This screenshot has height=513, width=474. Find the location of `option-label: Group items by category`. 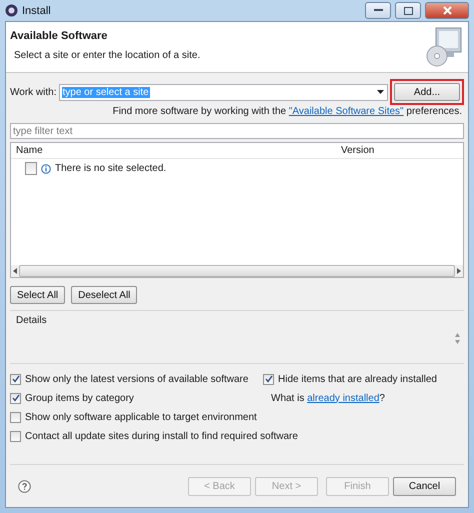

option-label: Group items by category is located at coordinates (79, 398).